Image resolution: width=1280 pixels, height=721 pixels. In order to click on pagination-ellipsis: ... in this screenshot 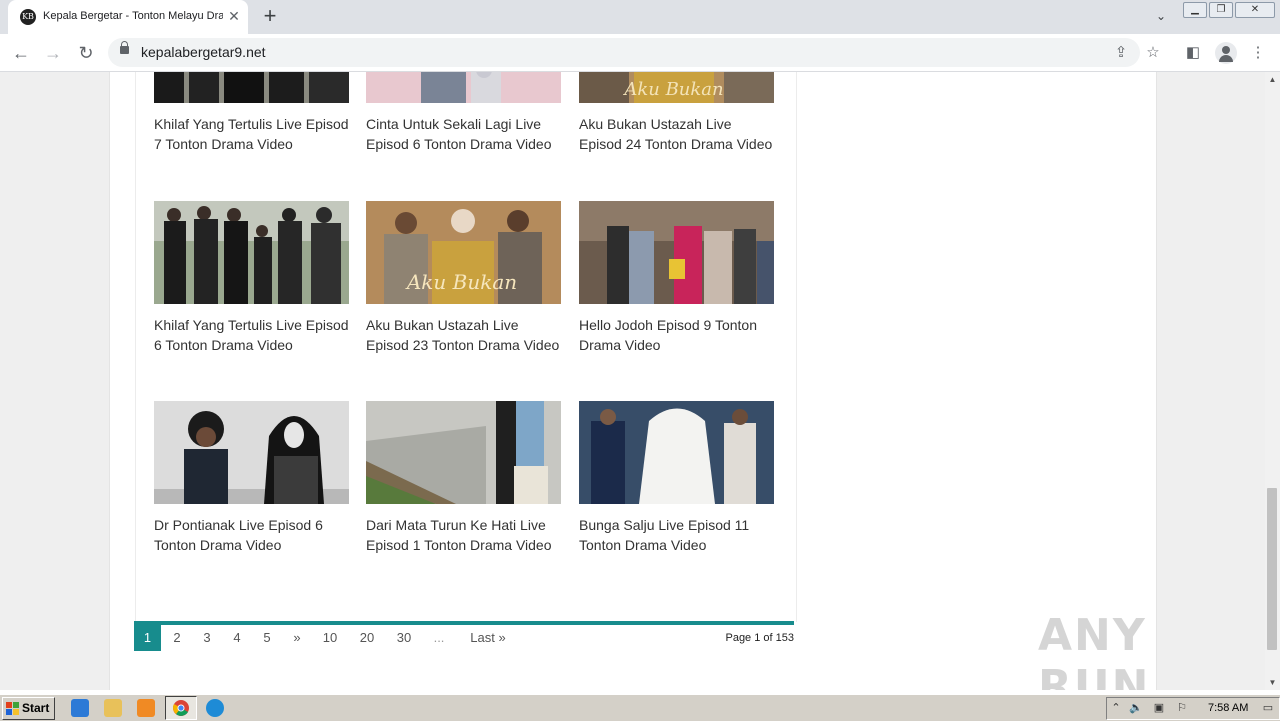, I will do `click(439, 637)`.